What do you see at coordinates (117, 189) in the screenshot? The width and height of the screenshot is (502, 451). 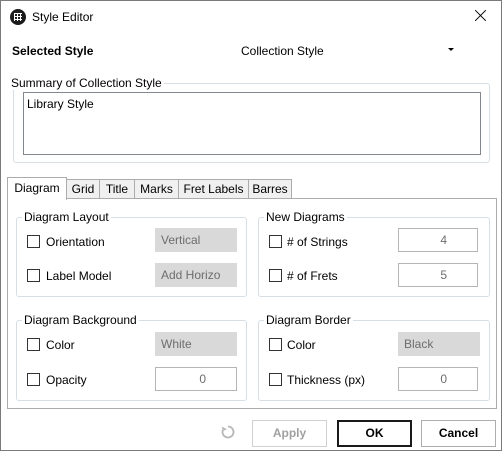 I see `tab-title: Title` at bounding box center [117, 189].